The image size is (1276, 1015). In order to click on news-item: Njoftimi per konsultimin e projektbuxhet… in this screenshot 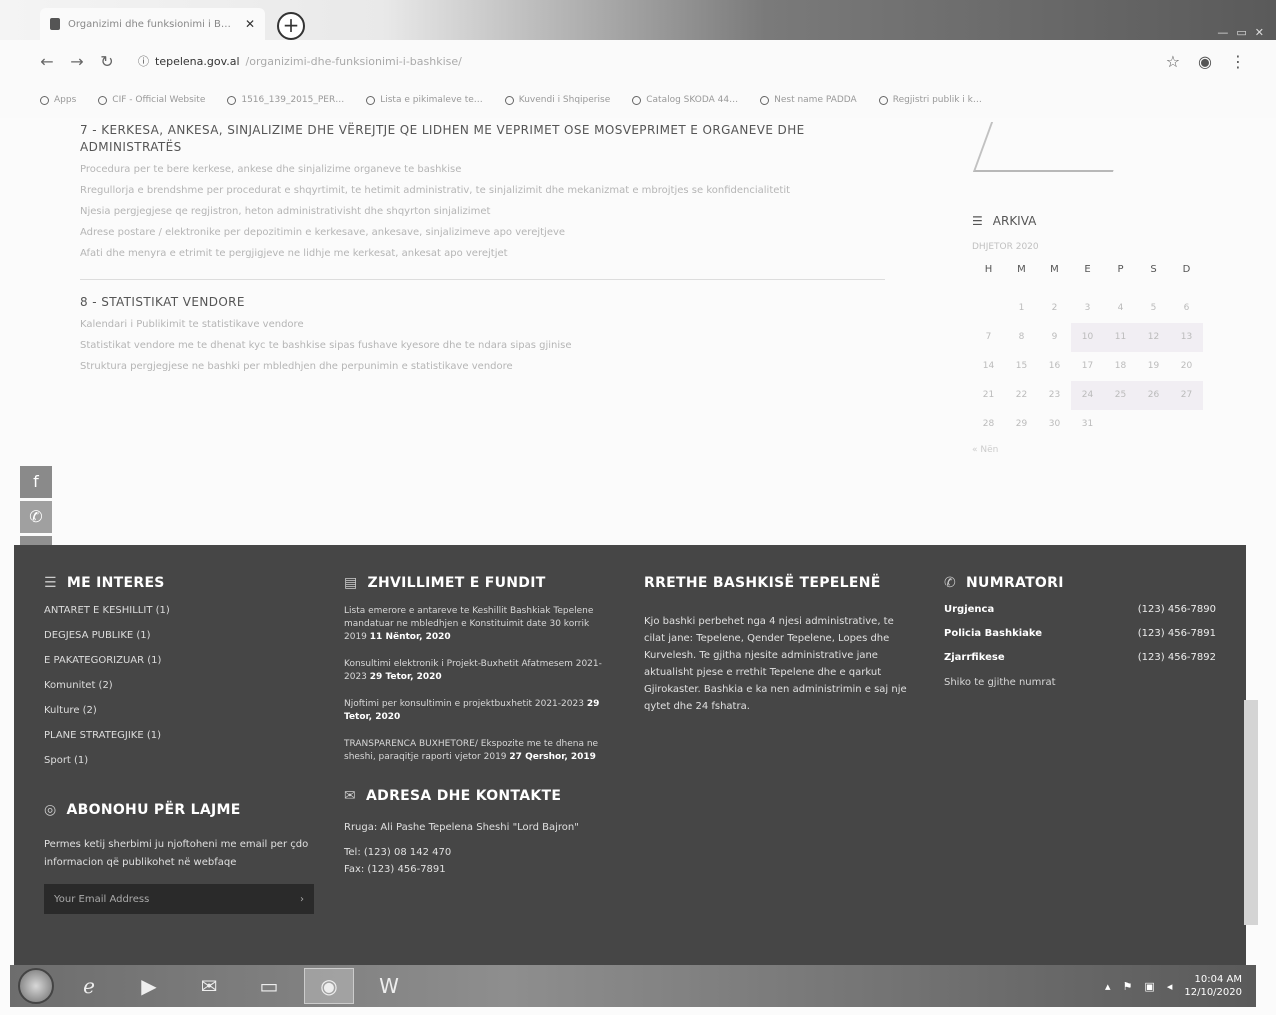, I will do `click(475, 711)`.